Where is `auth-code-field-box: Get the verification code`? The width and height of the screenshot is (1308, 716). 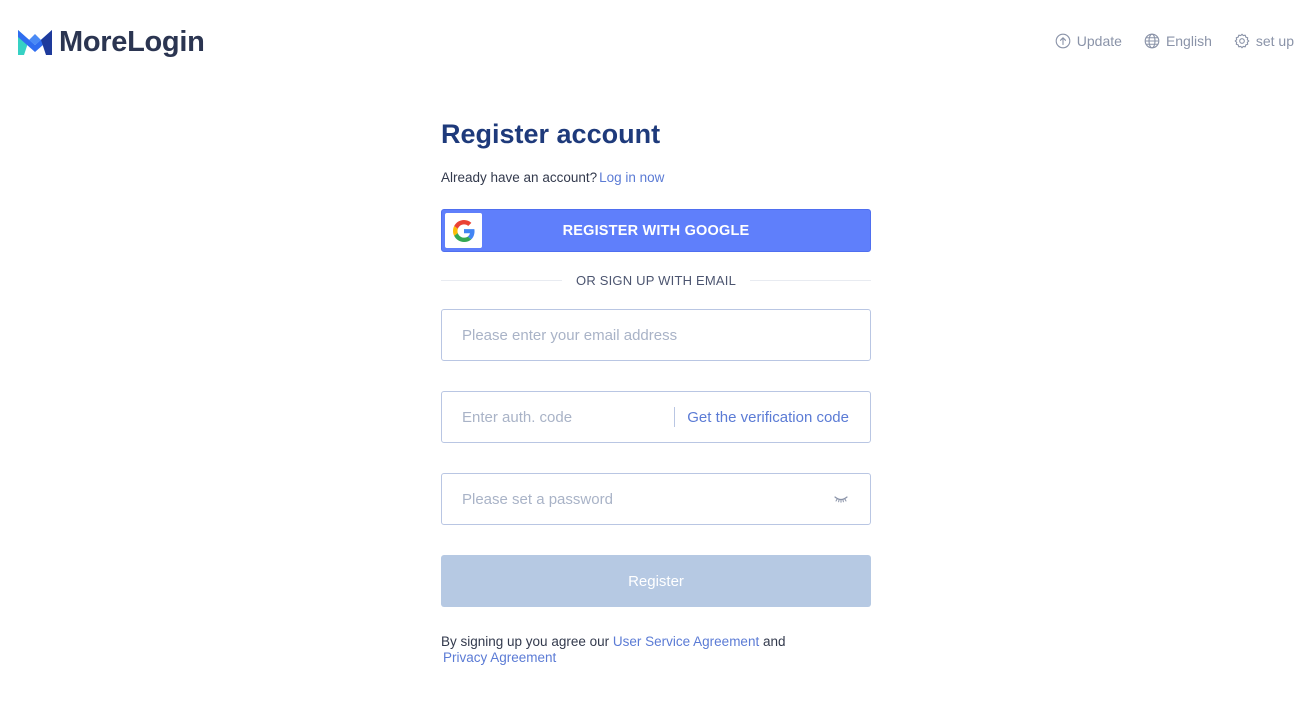 auth-code-field-box: Get the verification code is located at coordinates (656, 417).